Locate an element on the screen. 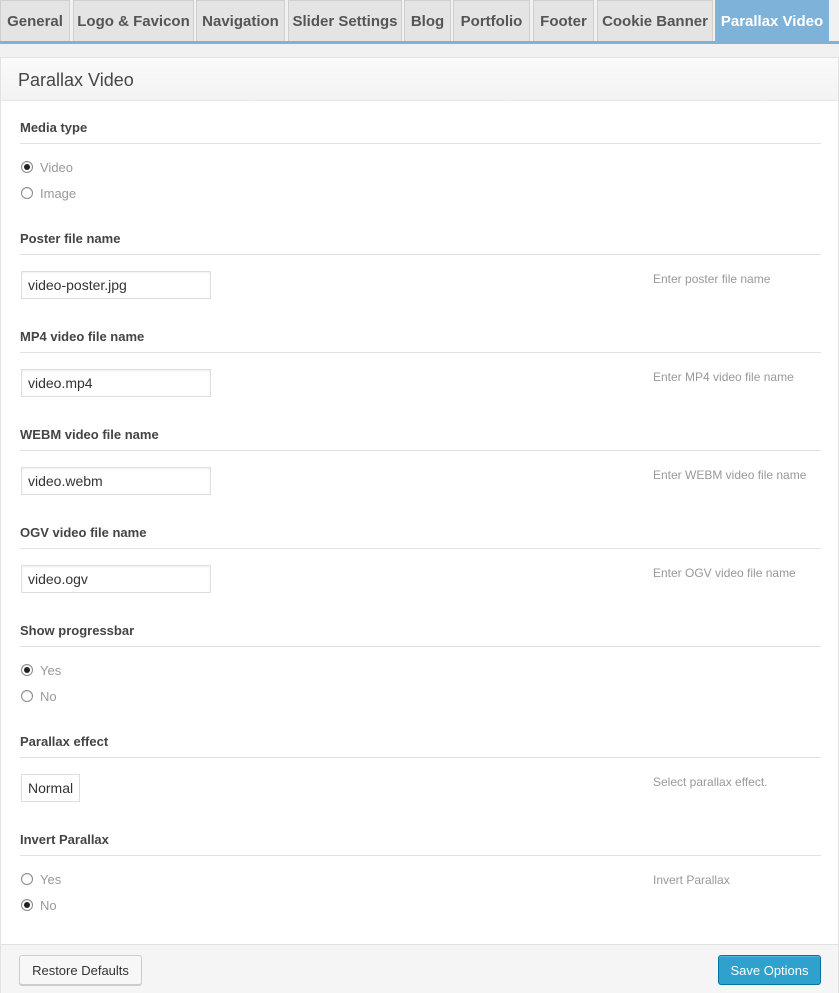  tab-logo-favicon: Logo & Favicon is located at coordinates (133, 20).